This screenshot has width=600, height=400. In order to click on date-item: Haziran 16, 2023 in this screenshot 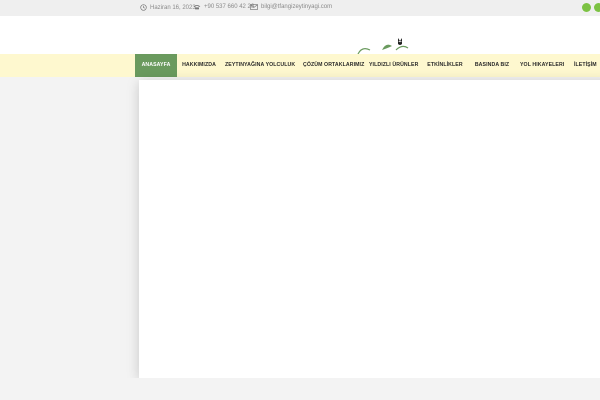, I will do `click(168, 7)`.